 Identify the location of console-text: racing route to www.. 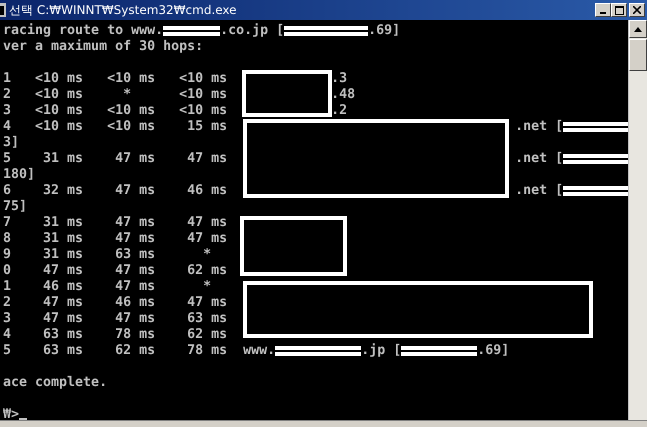
(83, 31).